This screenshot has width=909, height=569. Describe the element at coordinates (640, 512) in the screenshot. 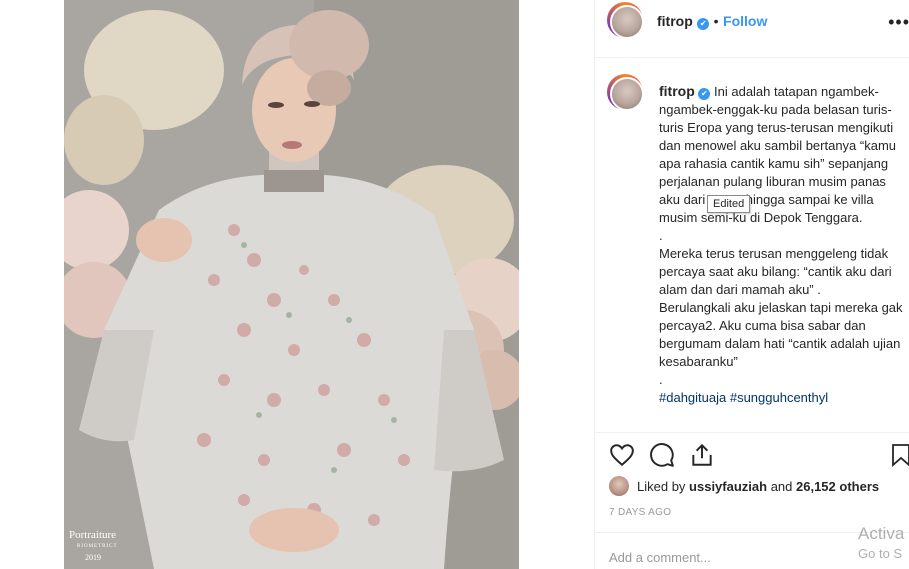

I see `post-timestamp: 7 DAYS AGO` at that location.